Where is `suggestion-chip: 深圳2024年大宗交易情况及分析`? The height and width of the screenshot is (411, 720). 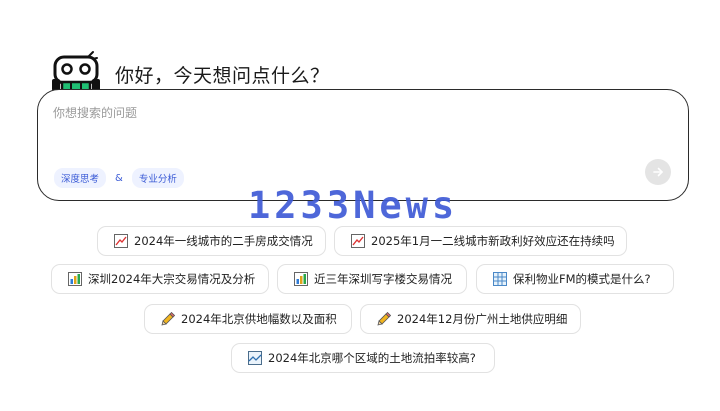 suggestion-chip: 深圳2024年大宗交易情况及分析 is located at coordinates (160, 279).